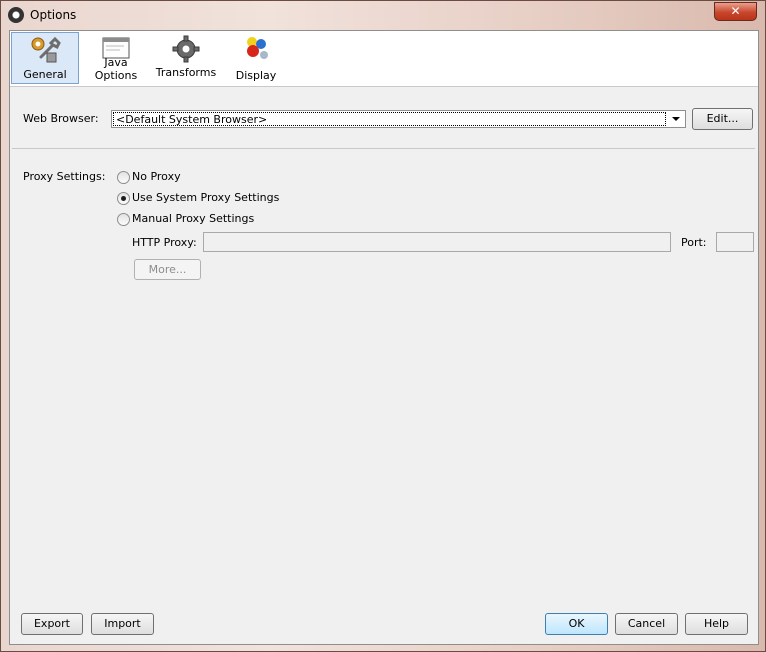 Image resolution: width=766 pixels, height=652 pixels. Describe the element at coordinates (123, 198) in the screenshot. I see `system-proxy-radio` at that location.